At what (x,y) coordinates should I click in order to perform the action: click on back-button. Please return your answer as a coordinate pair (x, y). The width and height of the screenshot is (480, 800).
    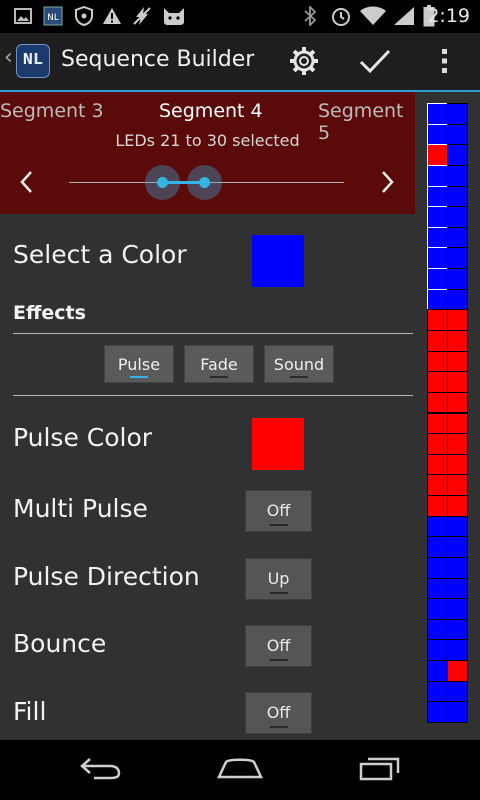
    Looking at the image, I should click on (100, 770).